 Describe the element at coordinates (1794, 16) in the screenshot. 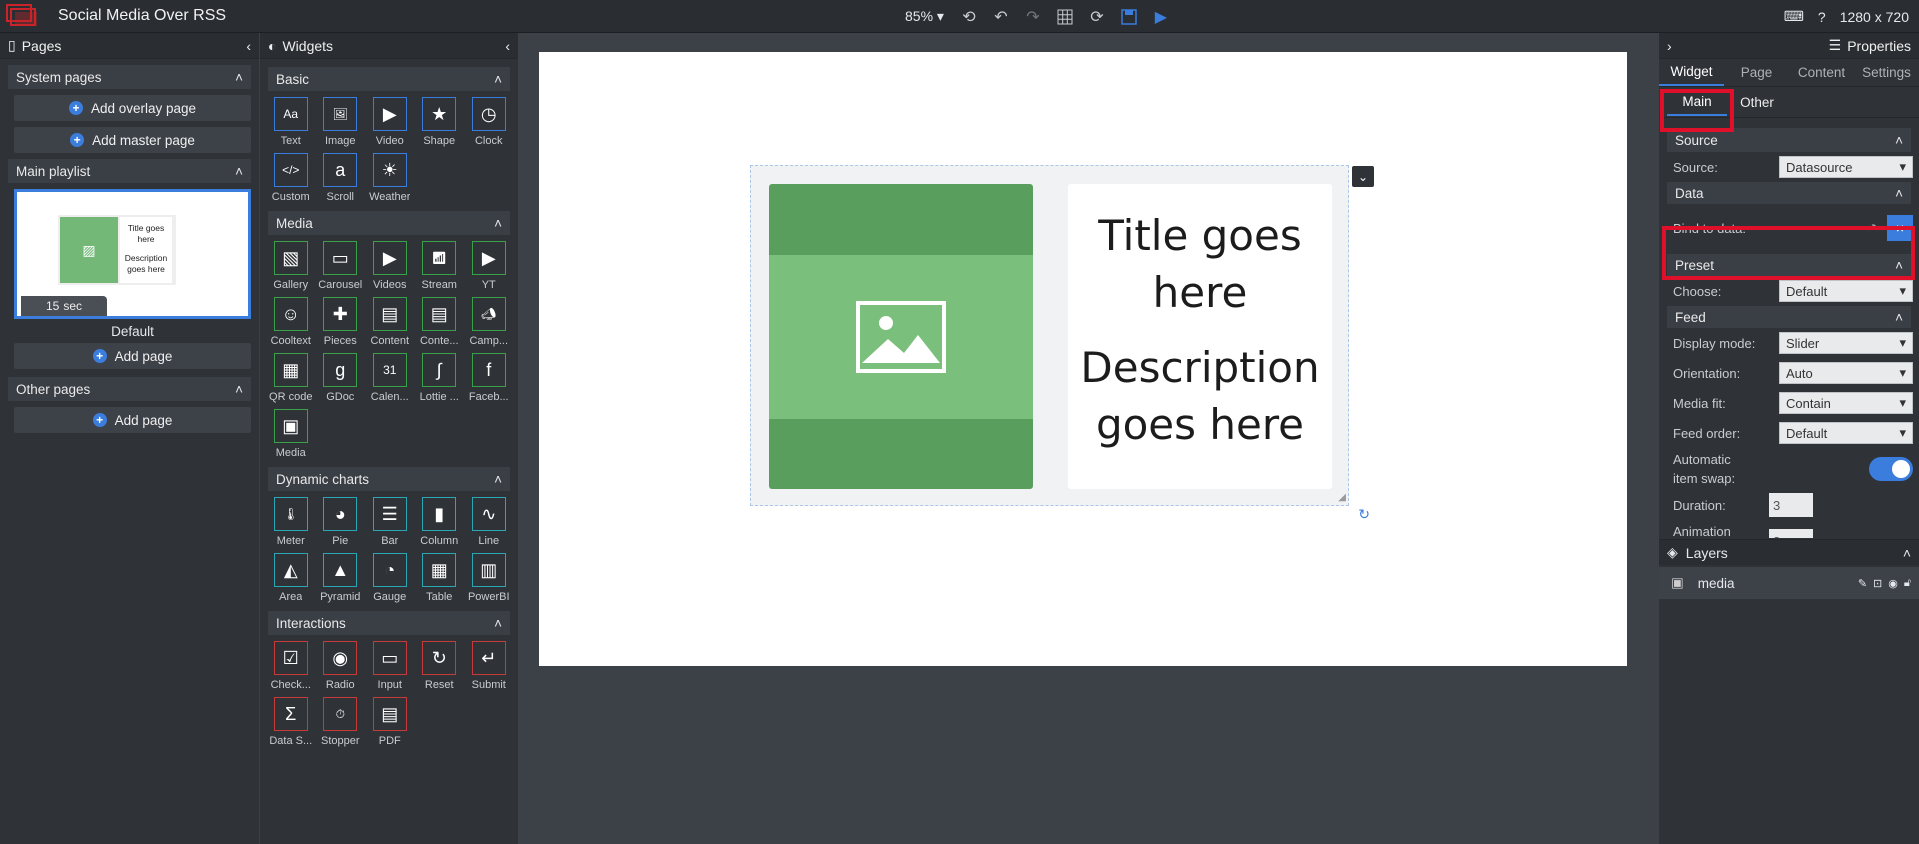

I see `keyboard-icon: ⌨` at that location.